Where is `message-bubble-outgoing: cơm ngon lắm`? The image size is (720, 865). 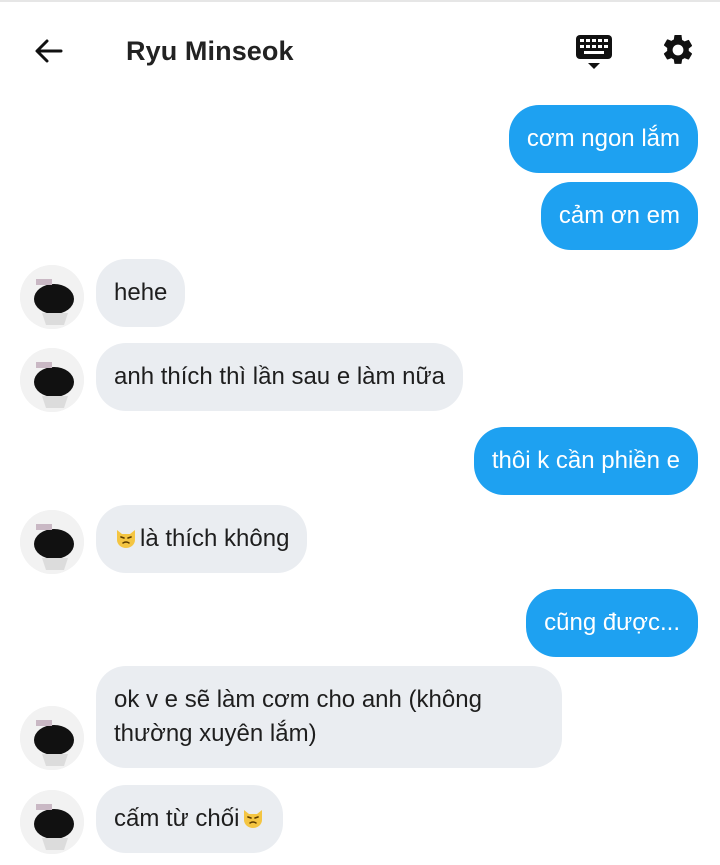 message-bubble-outgoing: cơm ngon lắm is located at coordinates (603, 139).